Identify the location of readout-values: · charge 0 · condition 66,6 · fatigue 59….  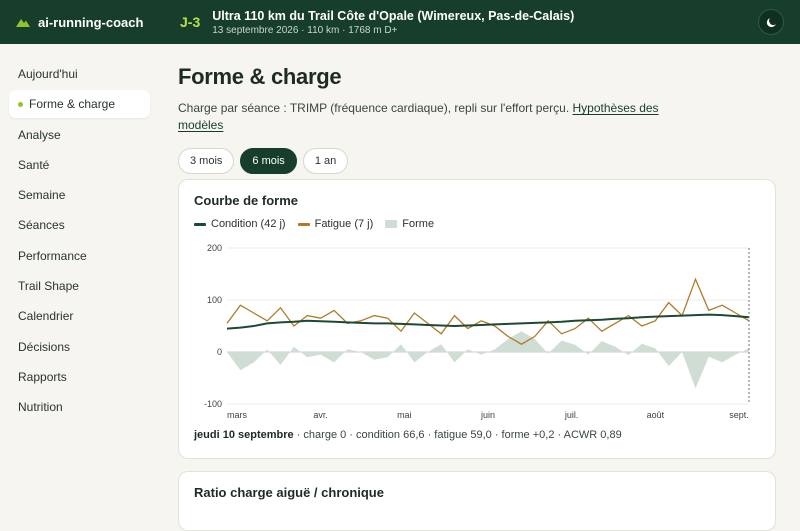
(457, 435).